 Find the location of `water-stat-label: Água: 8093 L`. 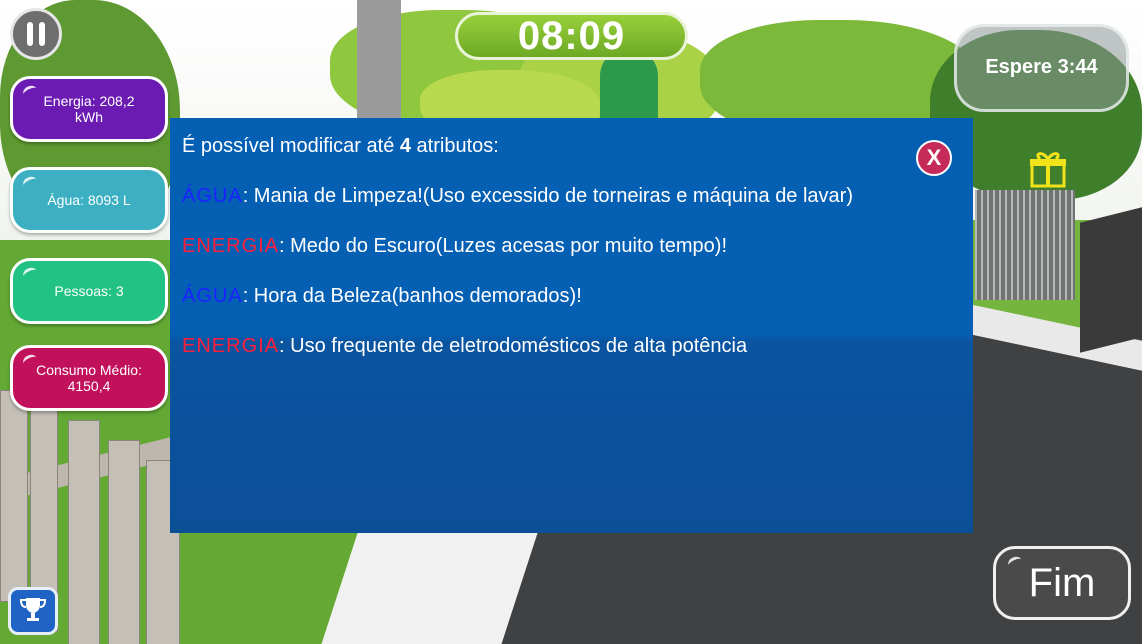

water-stat-label: Água: 8093 L is located at coordinates (89, 200).